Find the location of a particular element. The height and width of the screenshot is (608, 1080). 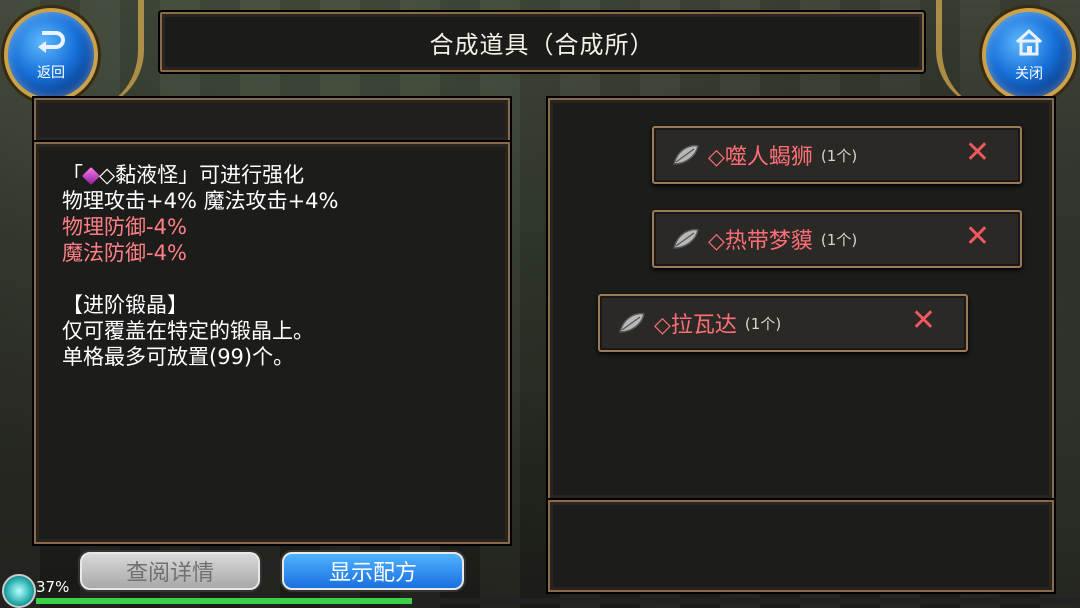

material-slot: ◇热带梦貘 (1个) ✕ is located at coordinates (837, 239).